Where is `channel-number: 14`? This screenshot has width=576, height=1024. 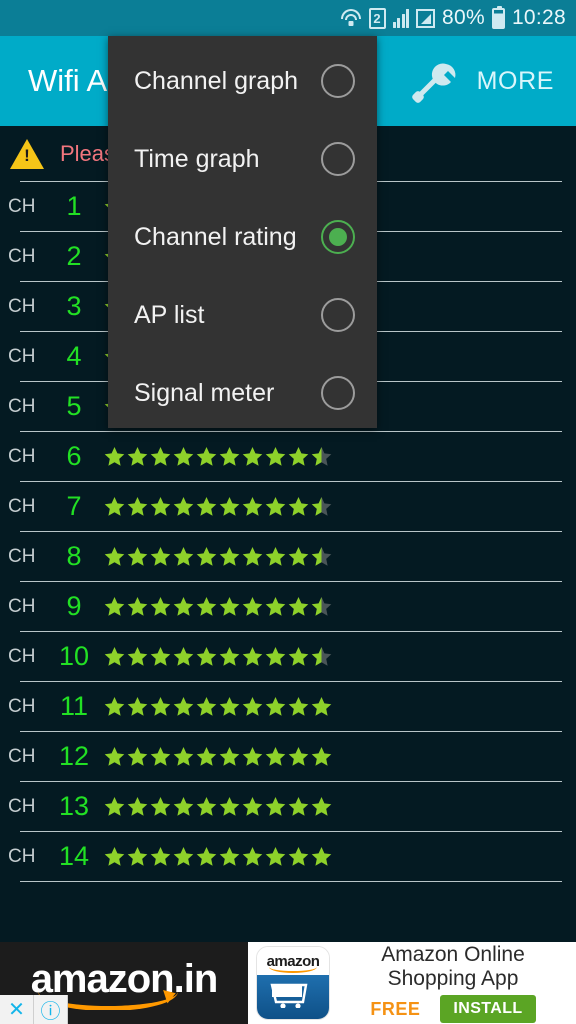
channel-number: 14 is located at coordinates (74, 856).